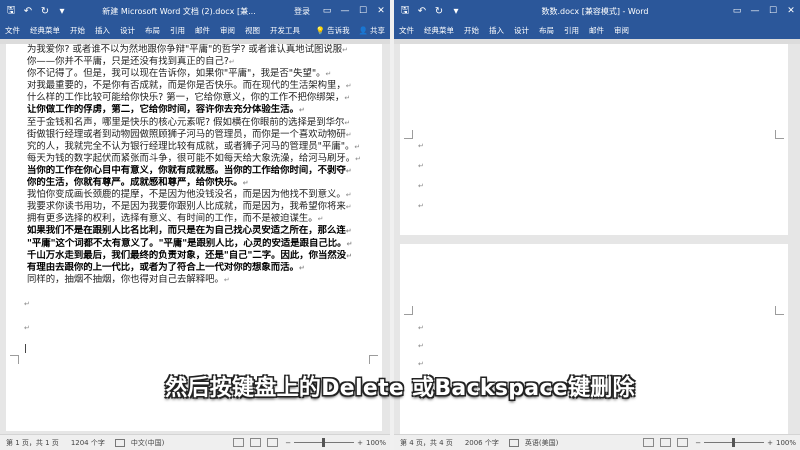 Image resolution: width=800 pixels, height=450 pixels. What do you see at coordinates (204, 207) in the screenshot?
I see `document-line: 我要求你读书用功，不是因为我要你跟别人比成就，而是因为，我希望你将来↵` at bounding box center [204, 207].